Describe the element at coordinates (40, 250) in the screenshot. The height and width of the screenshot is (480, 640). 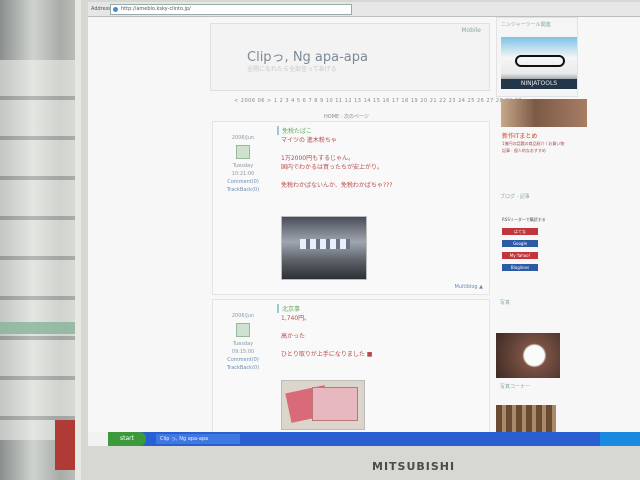
I see `window-blinds` at that location.